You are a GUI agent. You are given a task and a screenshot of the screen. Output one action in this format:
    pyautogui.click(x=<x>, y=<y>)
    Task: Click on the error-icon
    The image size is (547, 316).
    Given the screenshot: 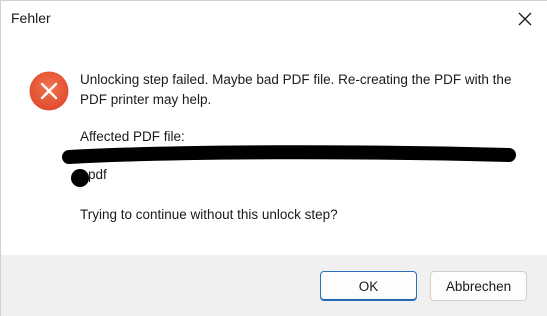 What is the action you would take?
    pyautogui.click(x=49, y=91)
    